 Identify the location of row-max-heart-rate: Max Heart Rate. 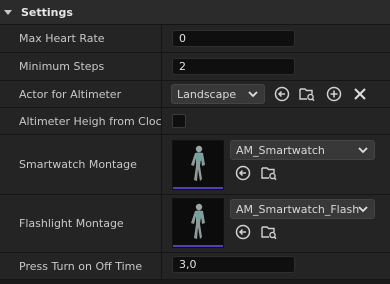
(195, 39).